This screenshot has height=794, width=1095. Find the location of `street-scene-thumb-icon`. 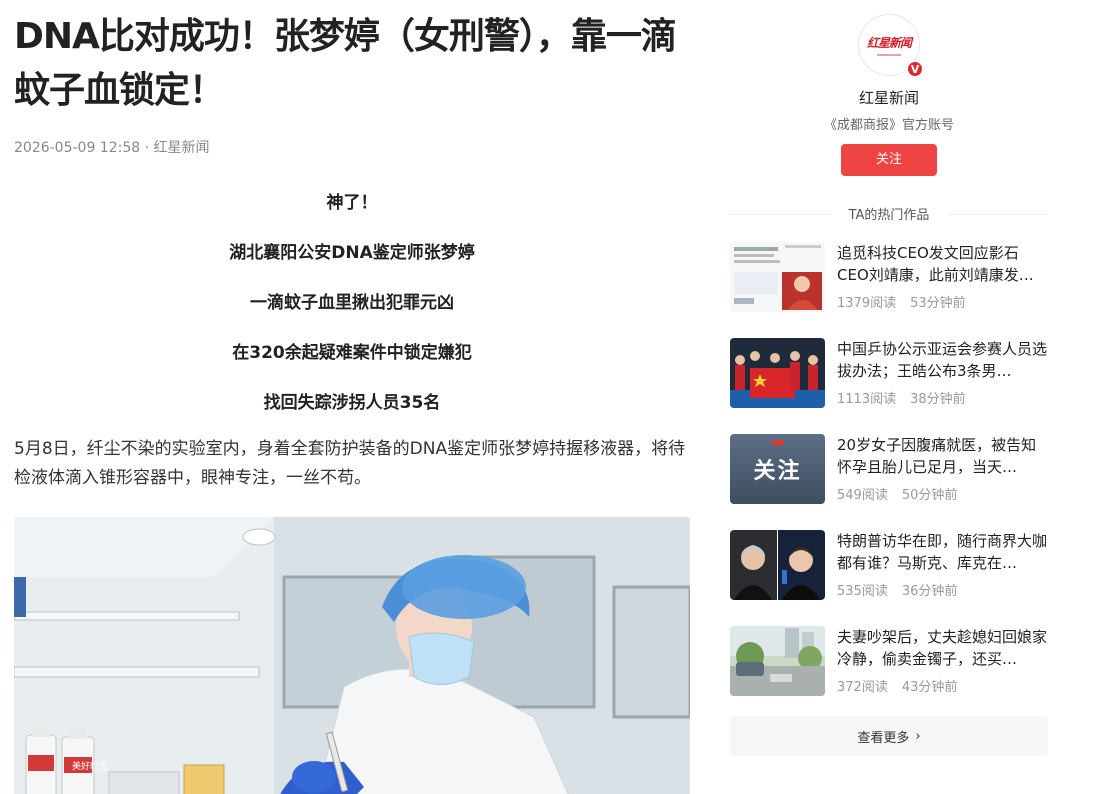

street-scene-thumb-icon is located at coordinates (777, 661).